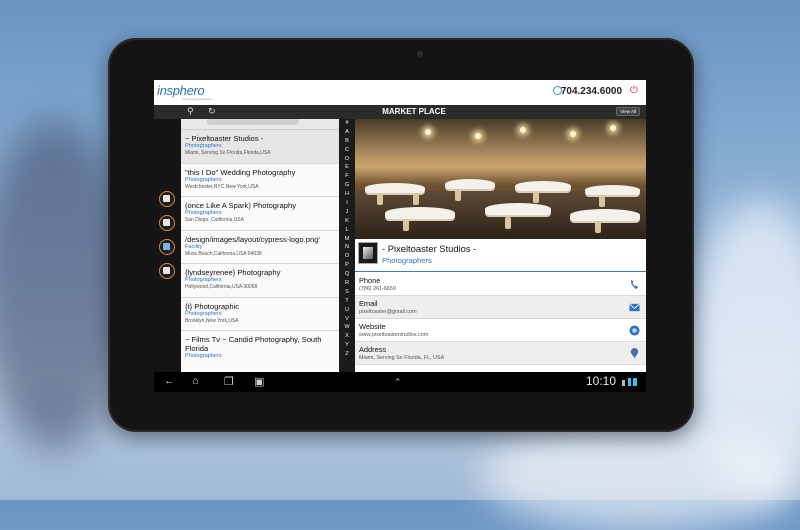 This screenshot has width=800, height=530. Describe the element at coordinates (347, 354) in the screenshot. I see `alpha-letter: Z` at that location.